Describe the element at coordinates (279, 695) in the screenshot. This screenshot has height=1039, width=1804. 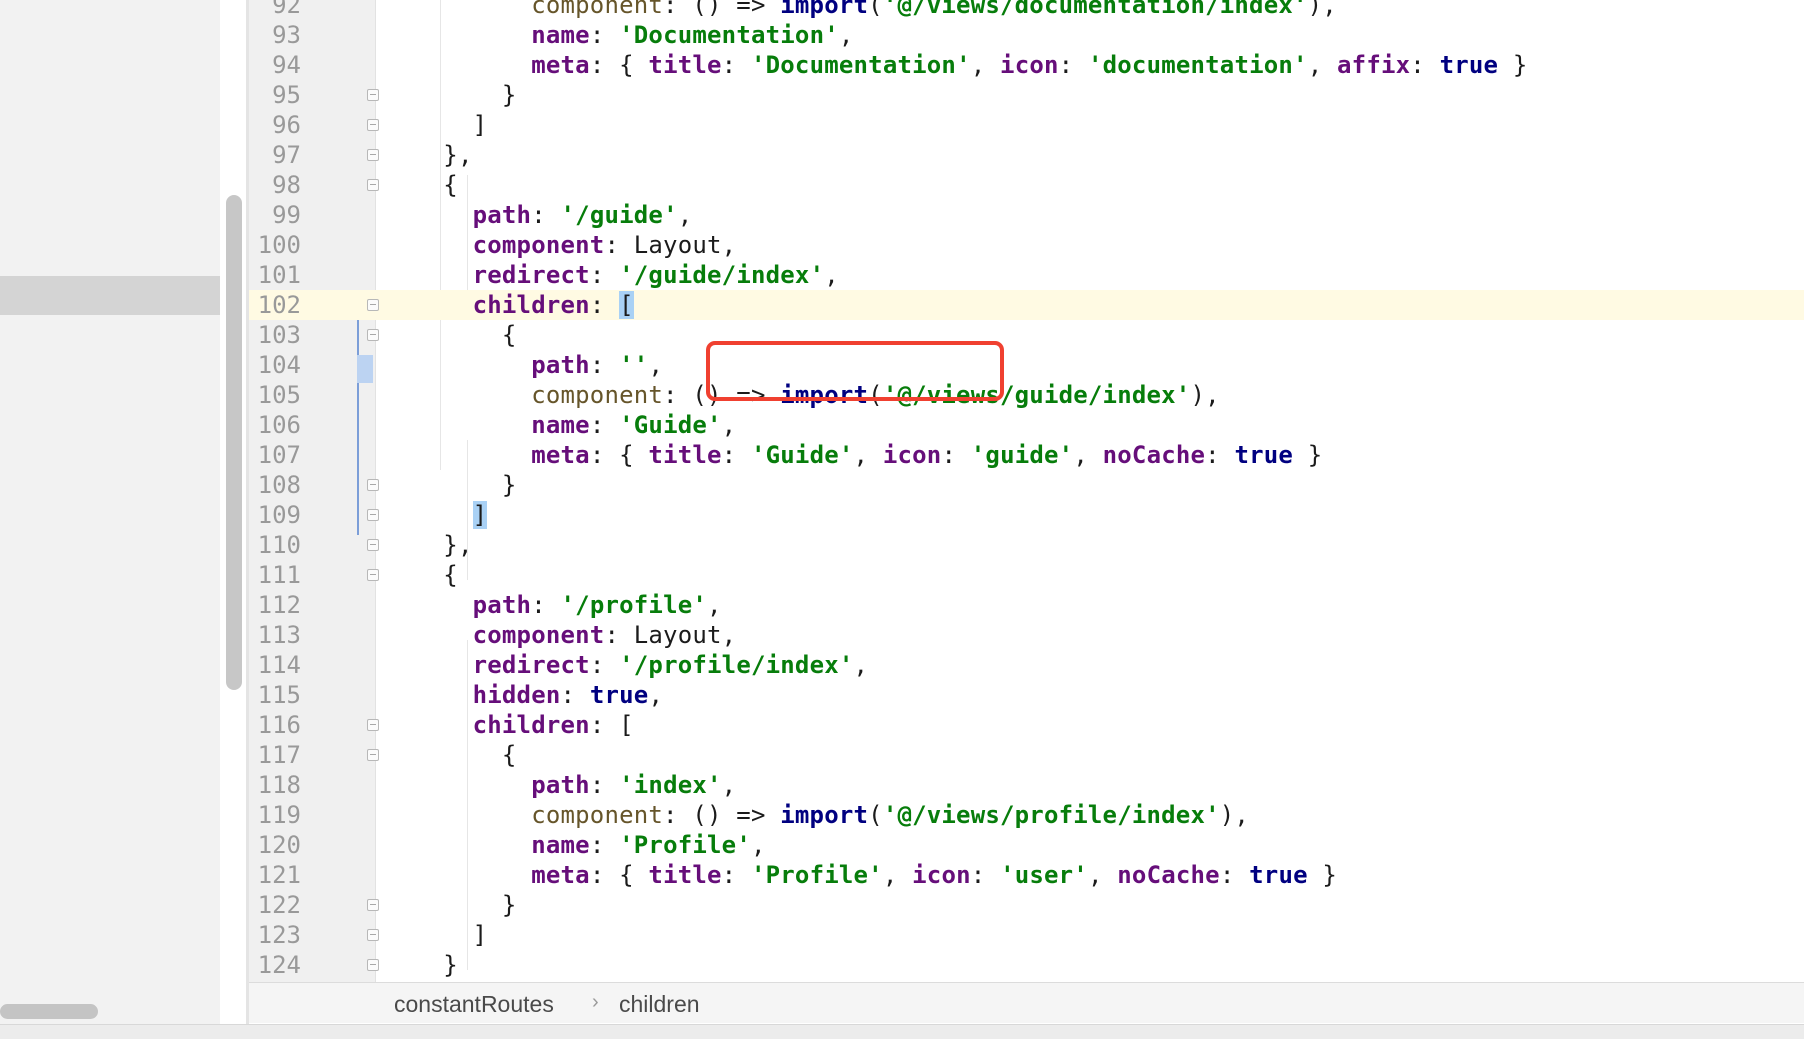
I see `line-number: 115` at that location.